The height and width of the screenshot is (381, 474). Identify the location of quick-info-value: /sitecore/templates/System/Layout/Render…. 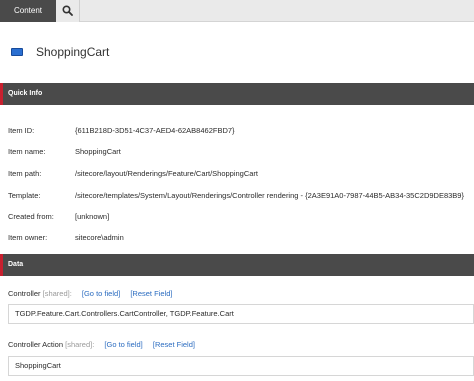
(269, 195).